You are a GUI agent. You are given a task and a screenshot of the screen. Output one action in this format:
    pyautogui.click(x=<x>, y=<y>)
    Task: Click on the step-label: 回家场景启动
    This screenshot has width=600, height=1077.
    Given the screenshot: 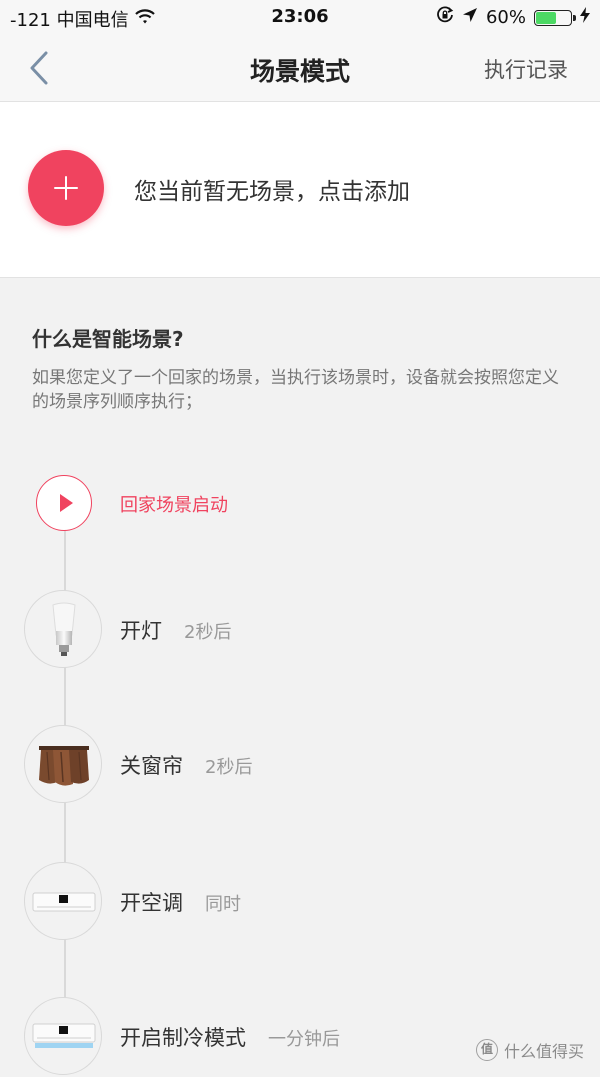 What is the action you would take?
    pyautogui.click(x=174, y=504)
    